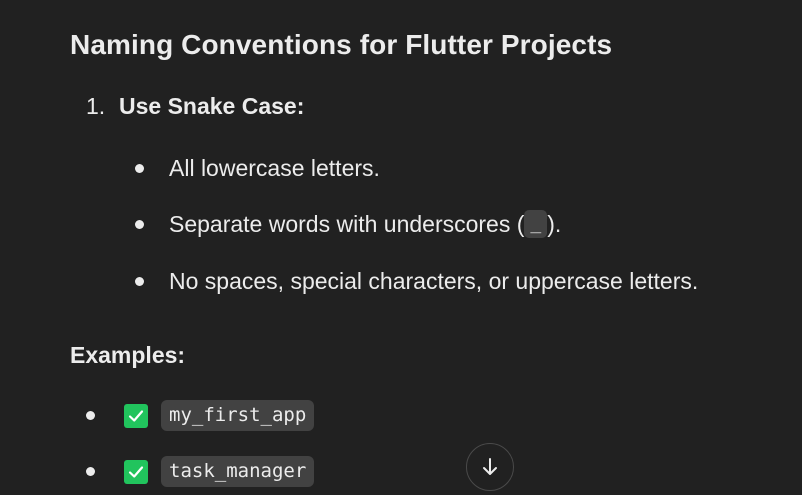  What do you see at coordinates (96, 106) in the screenshot?
I see `list-number: 1.` at bounding box center [96, 106].